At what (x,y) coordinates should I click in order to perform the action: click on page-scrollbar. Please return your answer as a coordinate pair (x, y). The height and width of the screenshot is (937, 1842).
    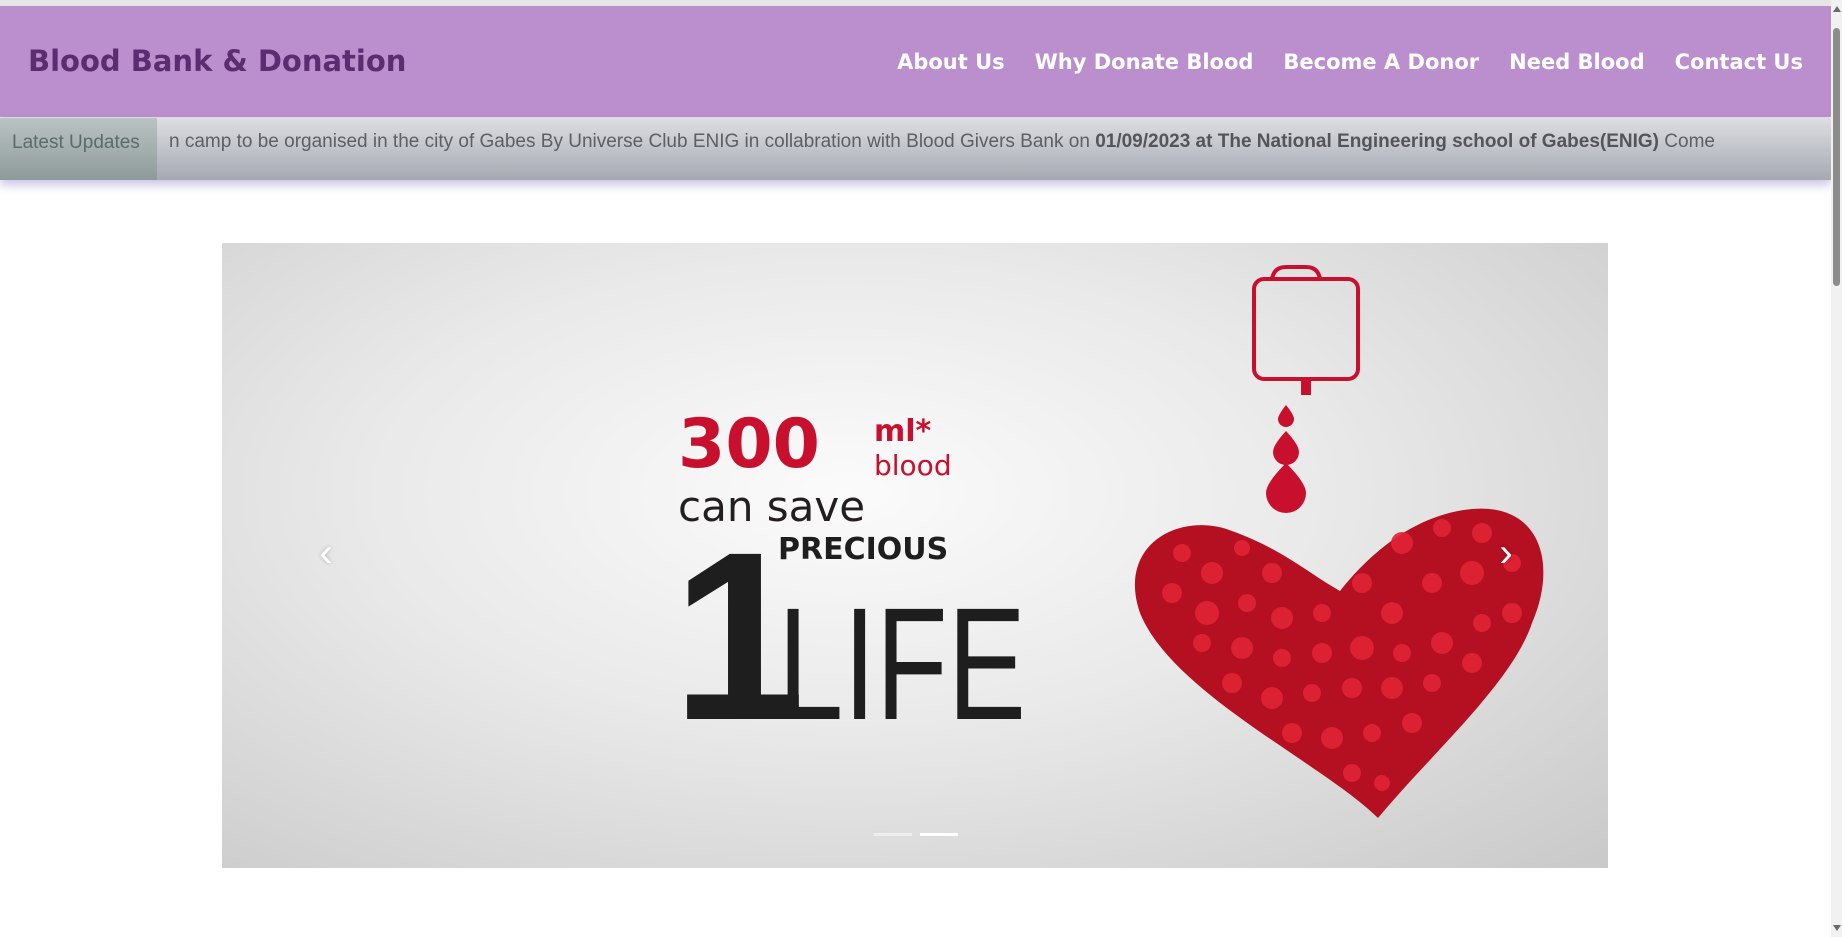
    Looking at the image, I should click on (1836, 468).